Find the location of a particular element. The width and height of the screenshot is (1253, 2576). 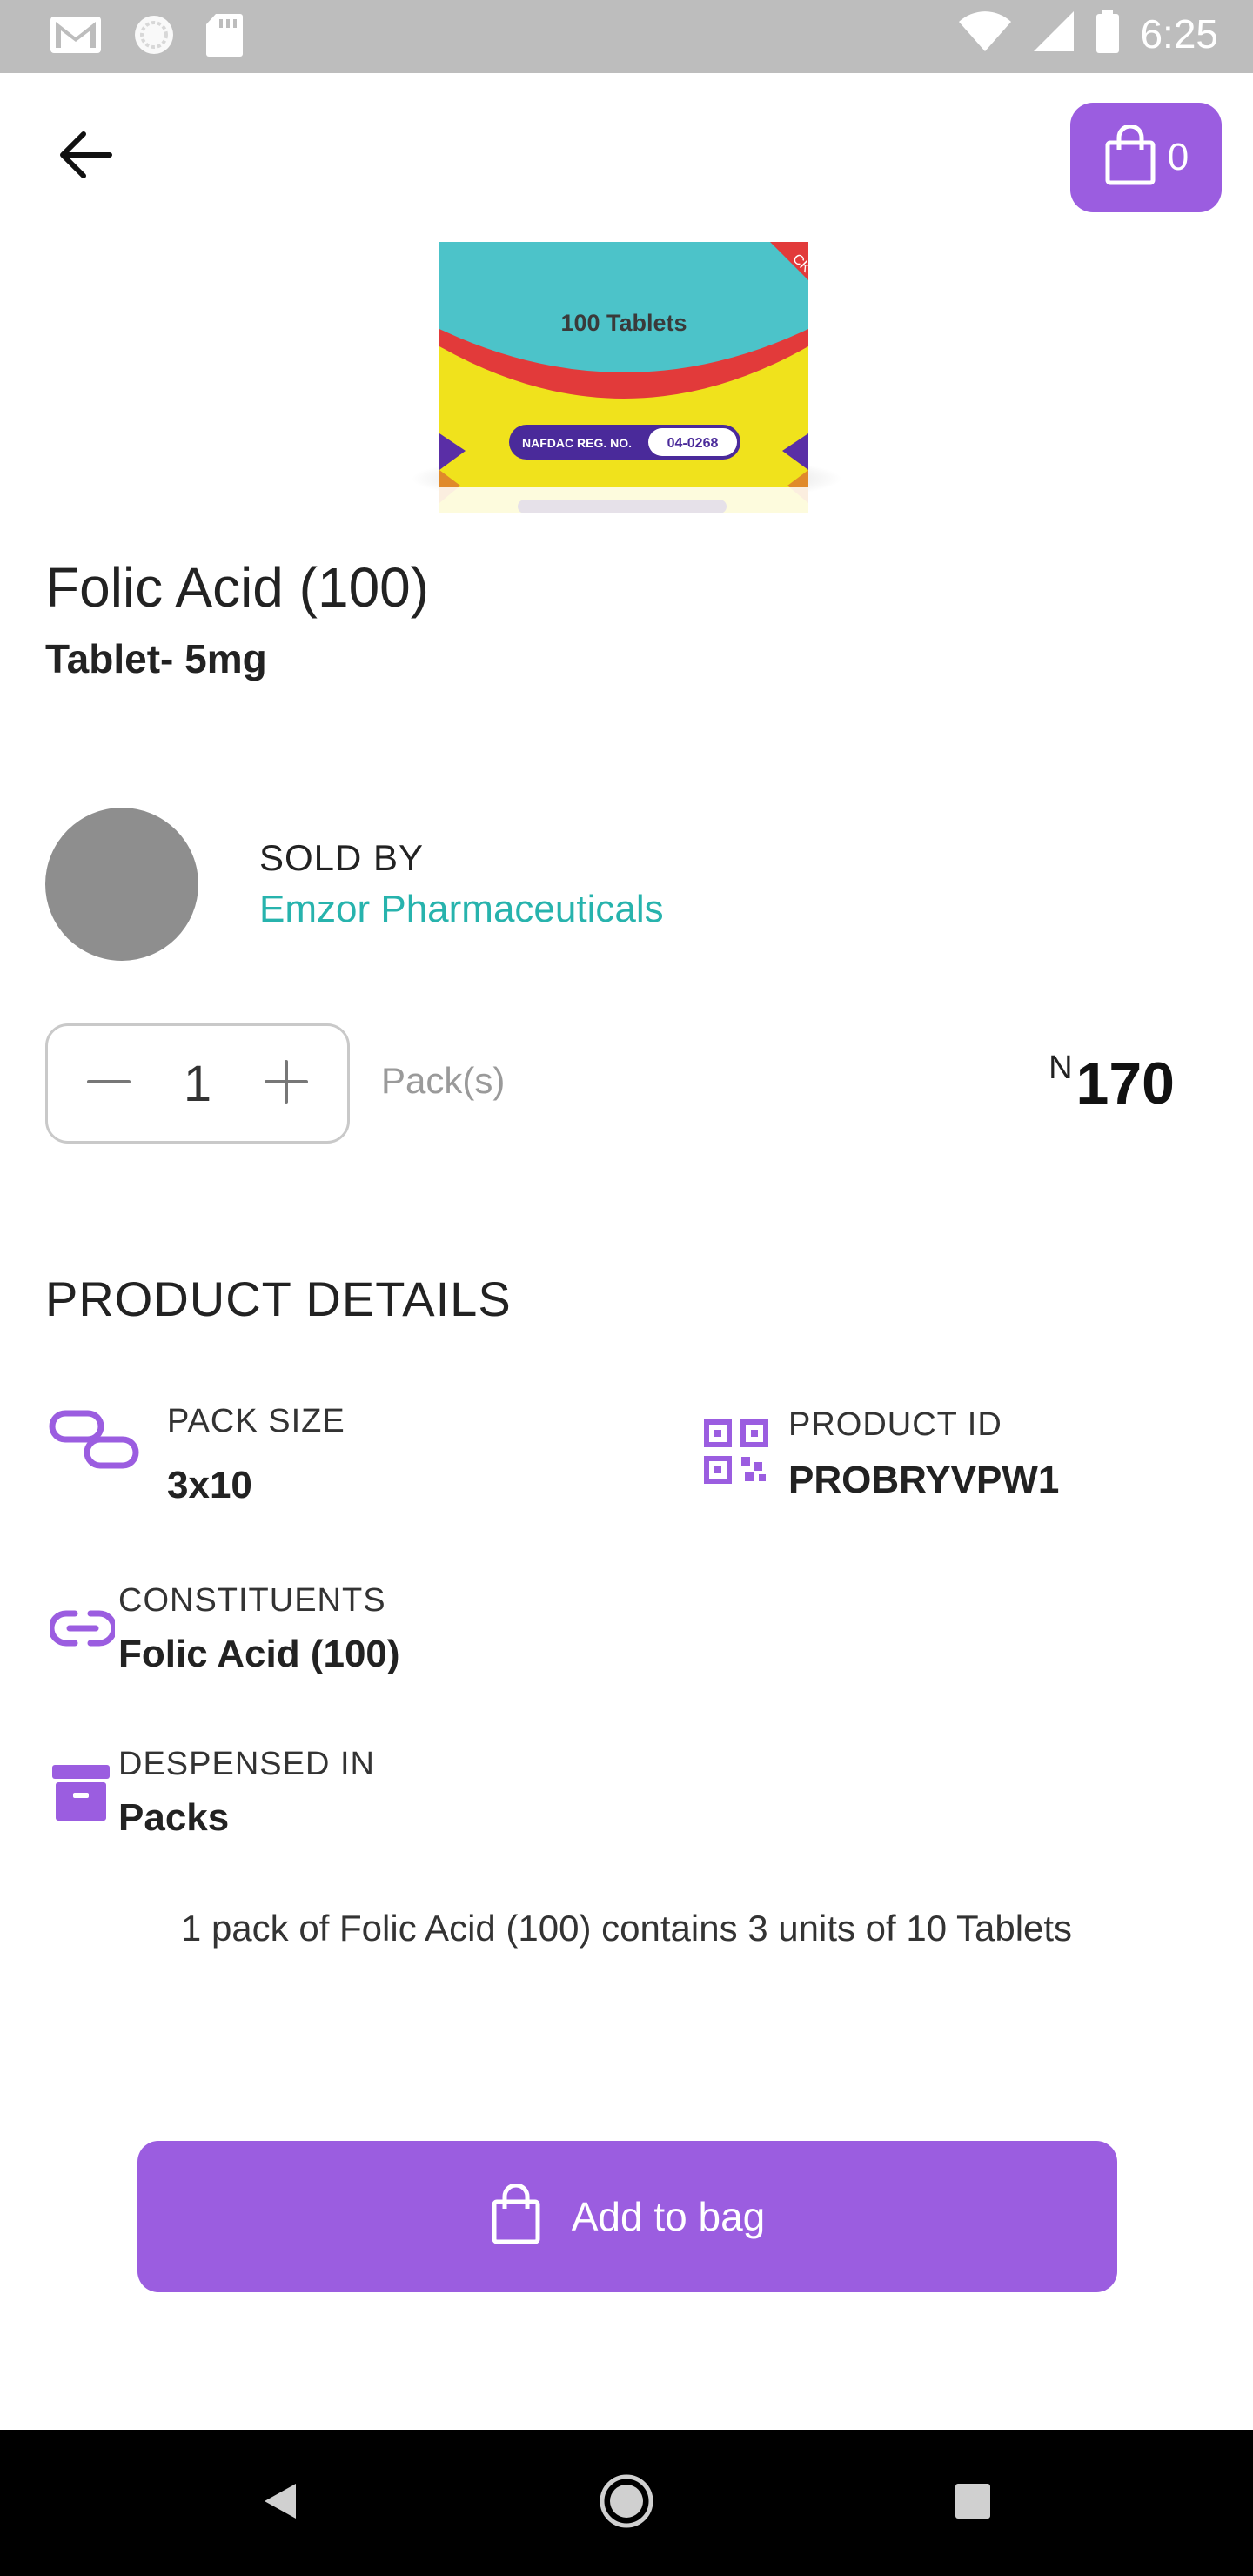

constituents-label: CONSTITUENTS is located at coordinates (252, 1600).